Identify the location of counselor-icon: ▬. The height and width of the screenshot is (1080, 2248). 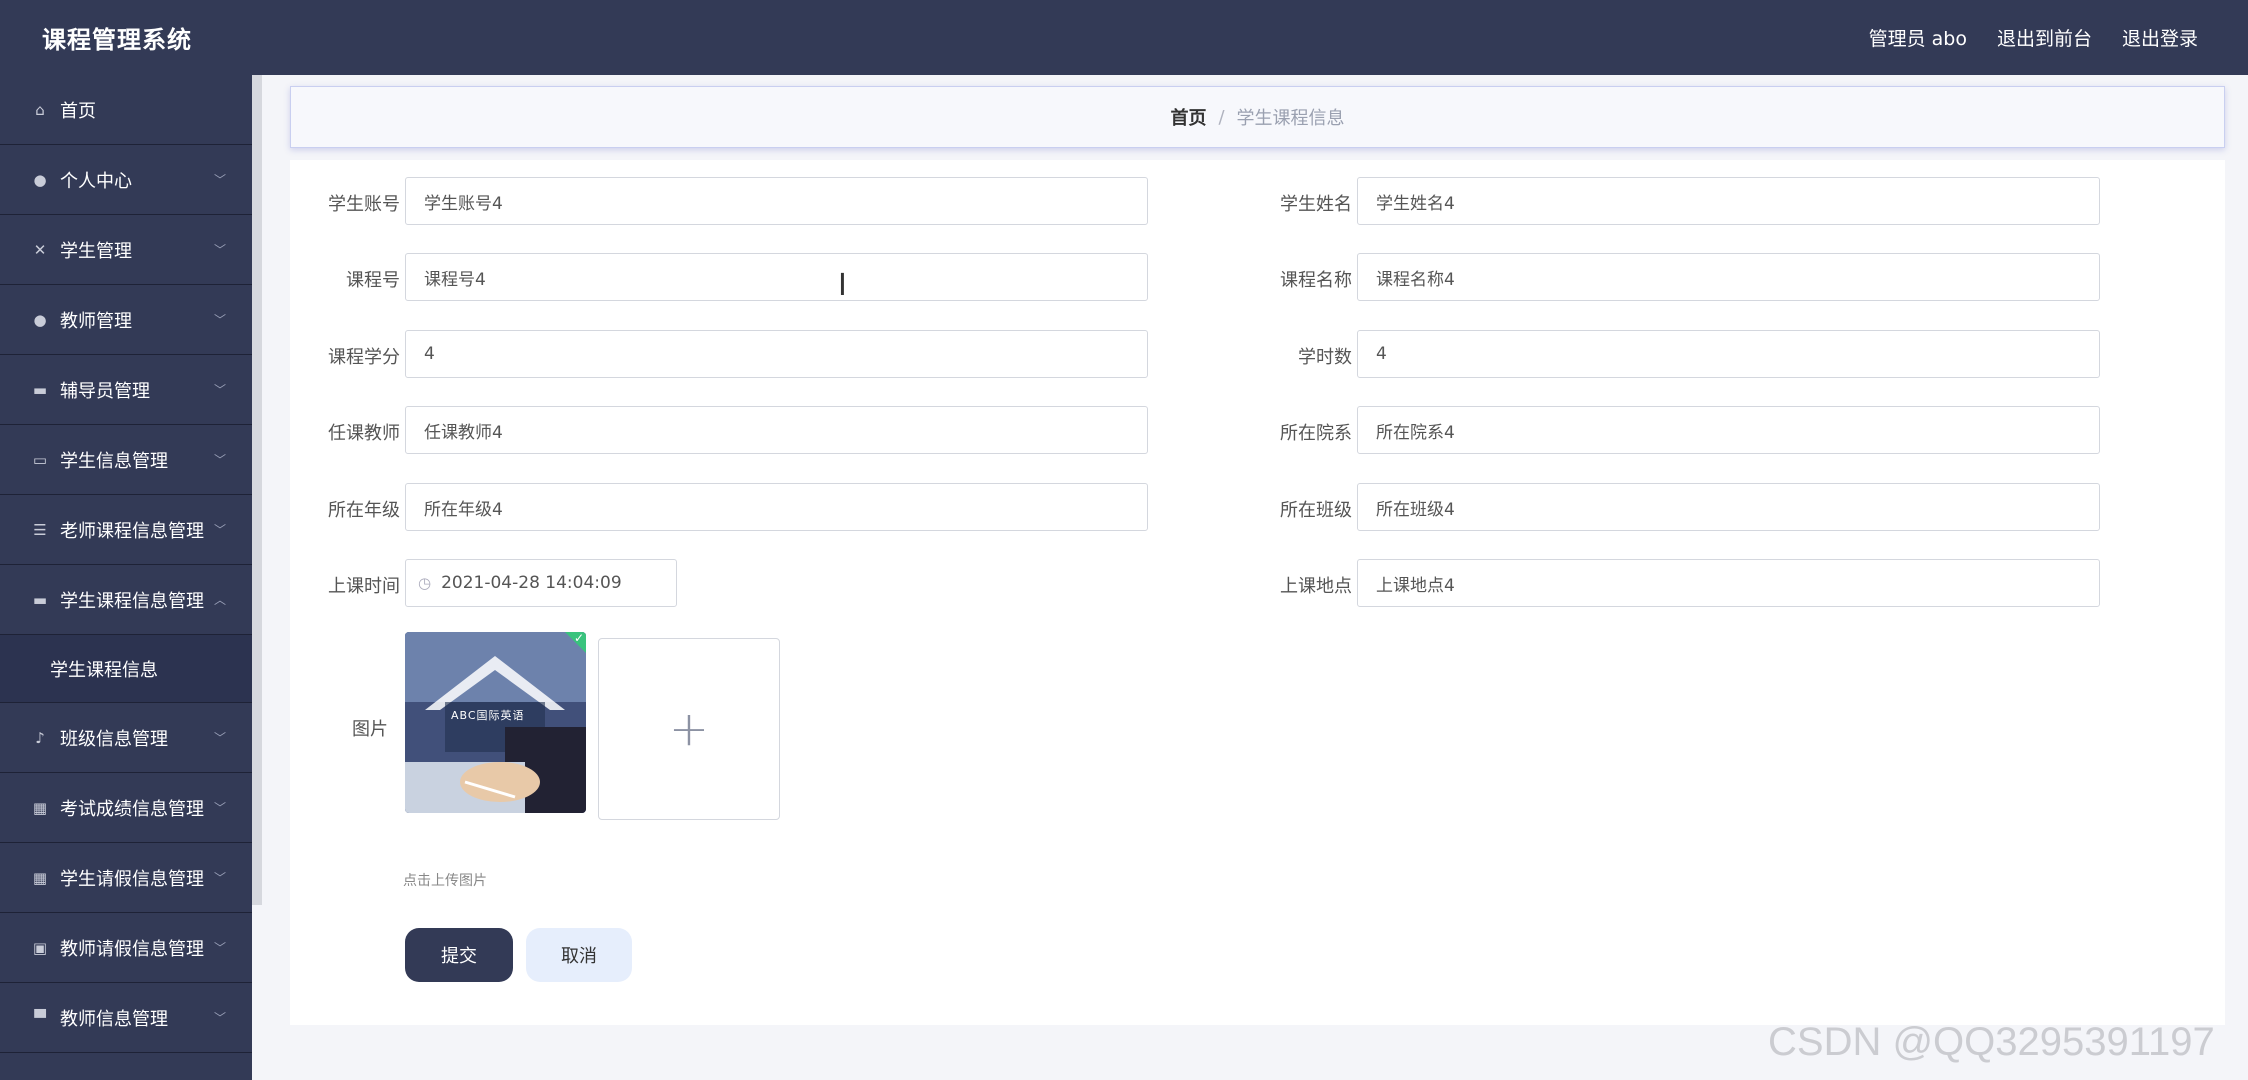
(40, 389).